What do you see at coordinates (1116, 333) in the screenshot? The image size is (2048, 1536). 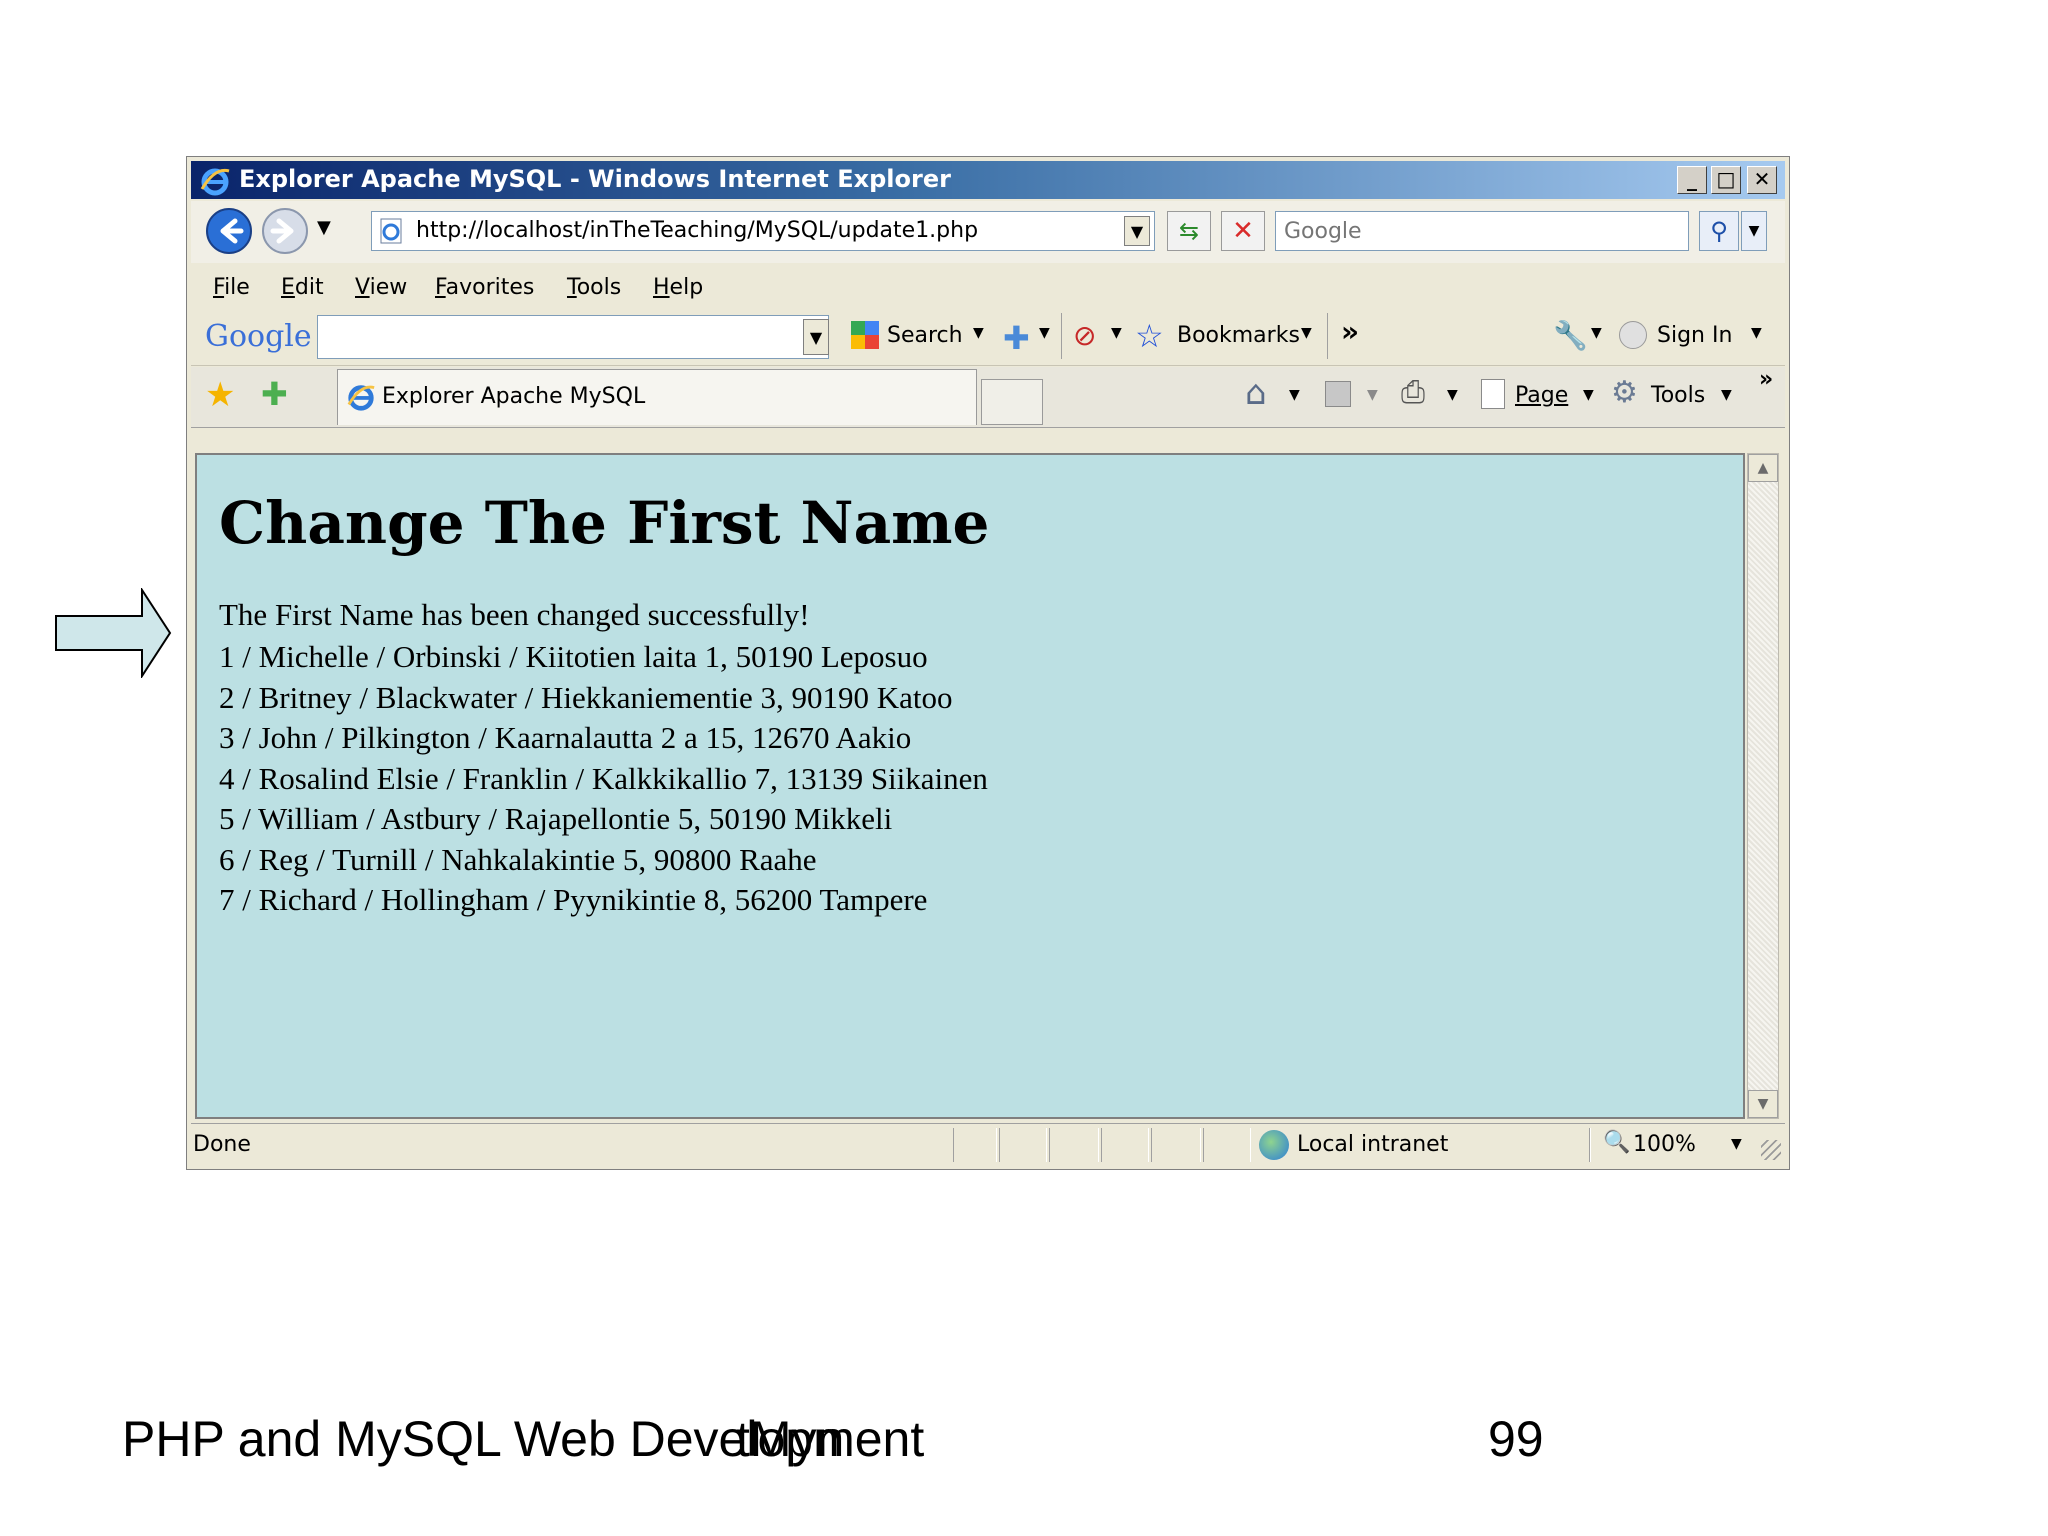 I see `popup-dropdown-icon: ▼` at bounding box center [1116, 333].